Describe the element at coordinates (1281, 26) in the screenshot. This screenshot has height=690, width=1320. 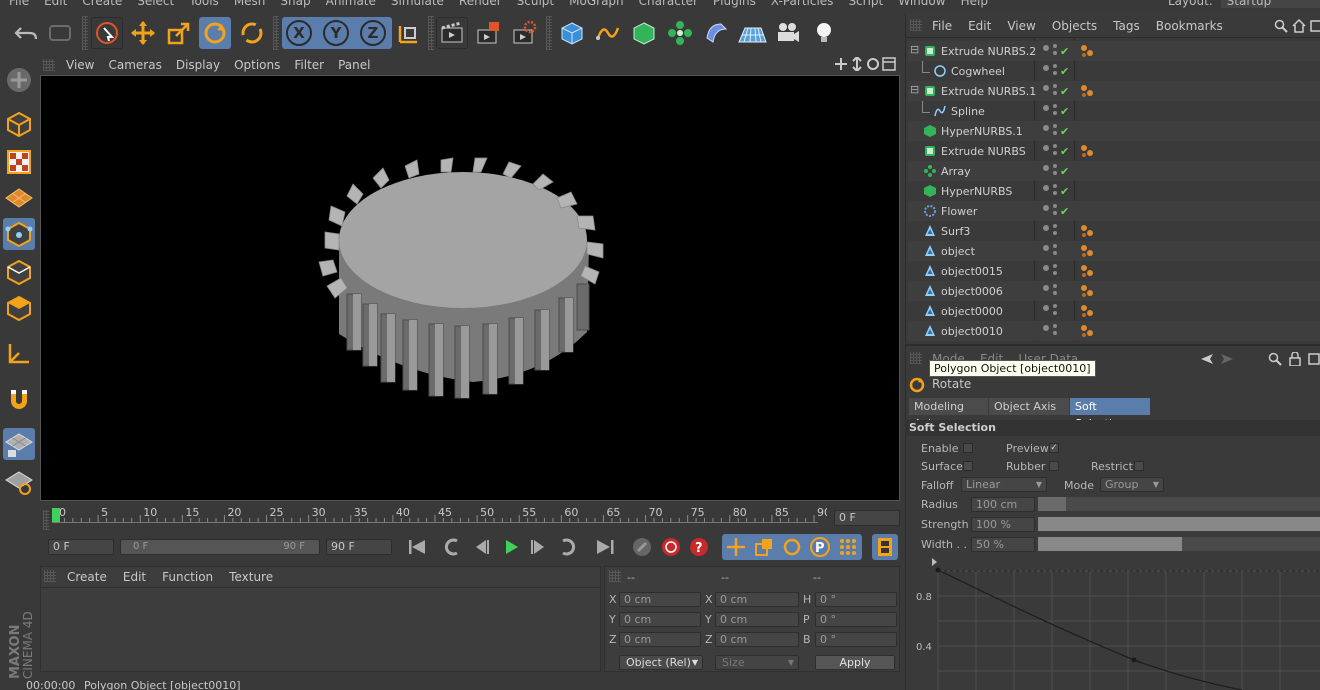
I see `om-search-icon` at that location.